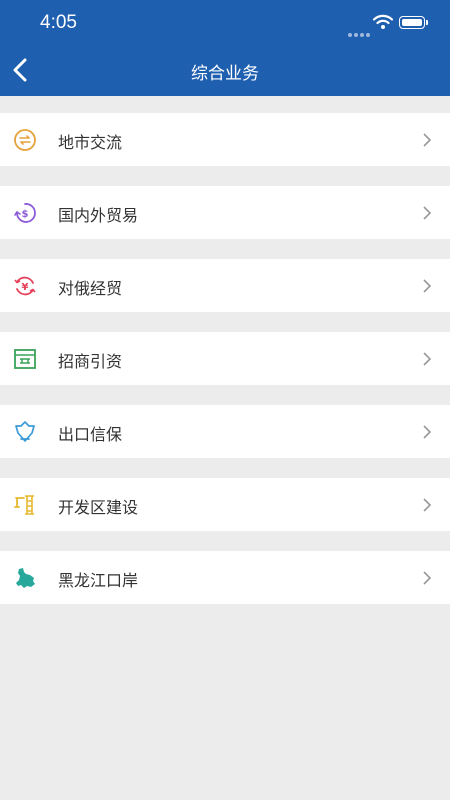 The height and width of the screenshot is (800, 450). What do you see at coordinates (225, 285) in the screenshot?
I see `menu-item-russia-trade: ¥ 对俄经贸` at bounding box center [225, 285].